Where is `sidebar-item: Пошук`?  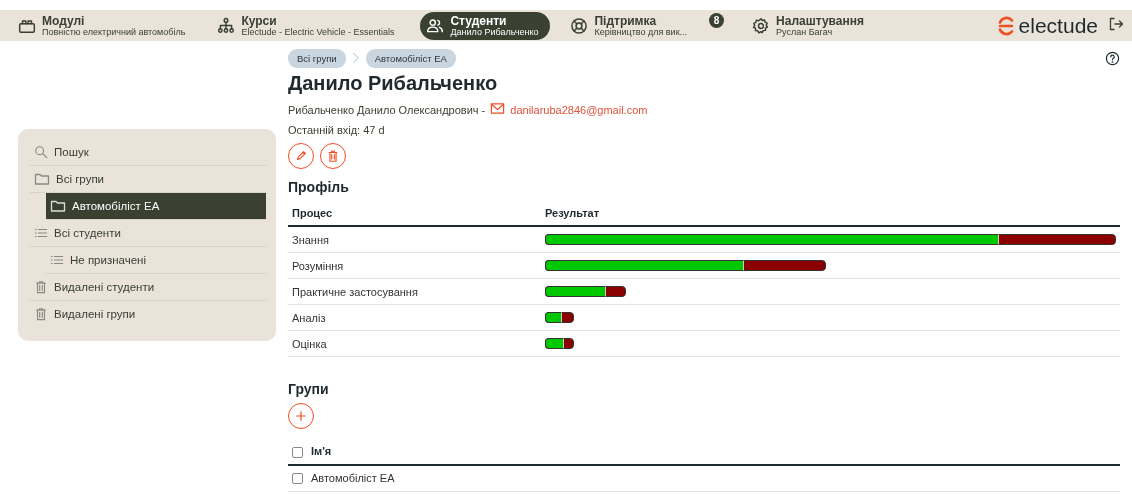
sidebar-item: Пошук is located at coordinates (148, 152).